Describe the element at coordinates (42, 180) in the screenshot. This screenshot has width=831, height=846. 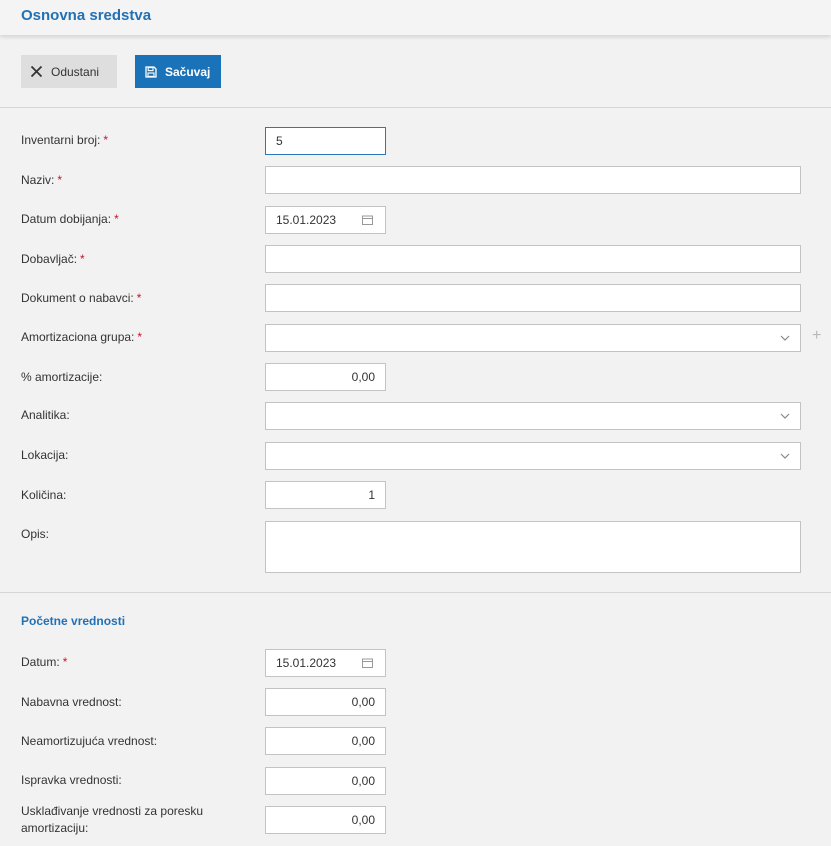
I see `name-label: Naziv: *` at that location.